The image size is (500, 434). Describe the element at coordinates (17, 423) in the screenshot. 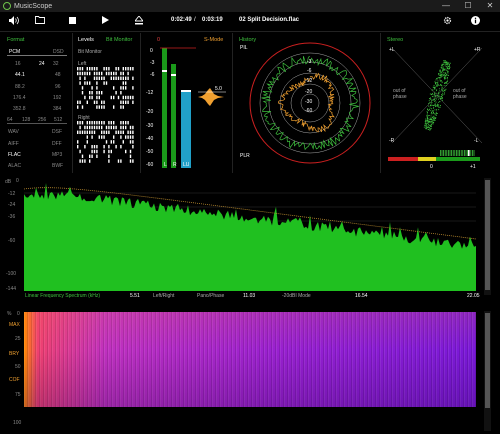

I see `sg-tick-100: 100` at that location.